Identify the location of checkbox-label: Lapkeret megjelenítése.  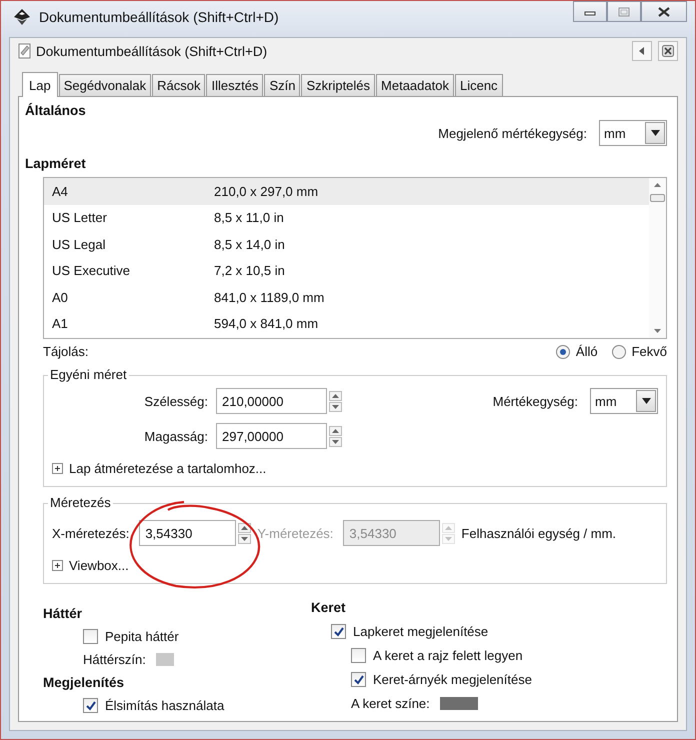
(420, 631).